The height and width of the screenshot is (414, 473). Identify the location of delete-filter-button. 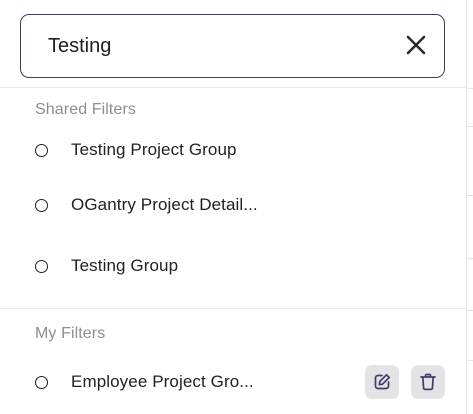
(428, 382).